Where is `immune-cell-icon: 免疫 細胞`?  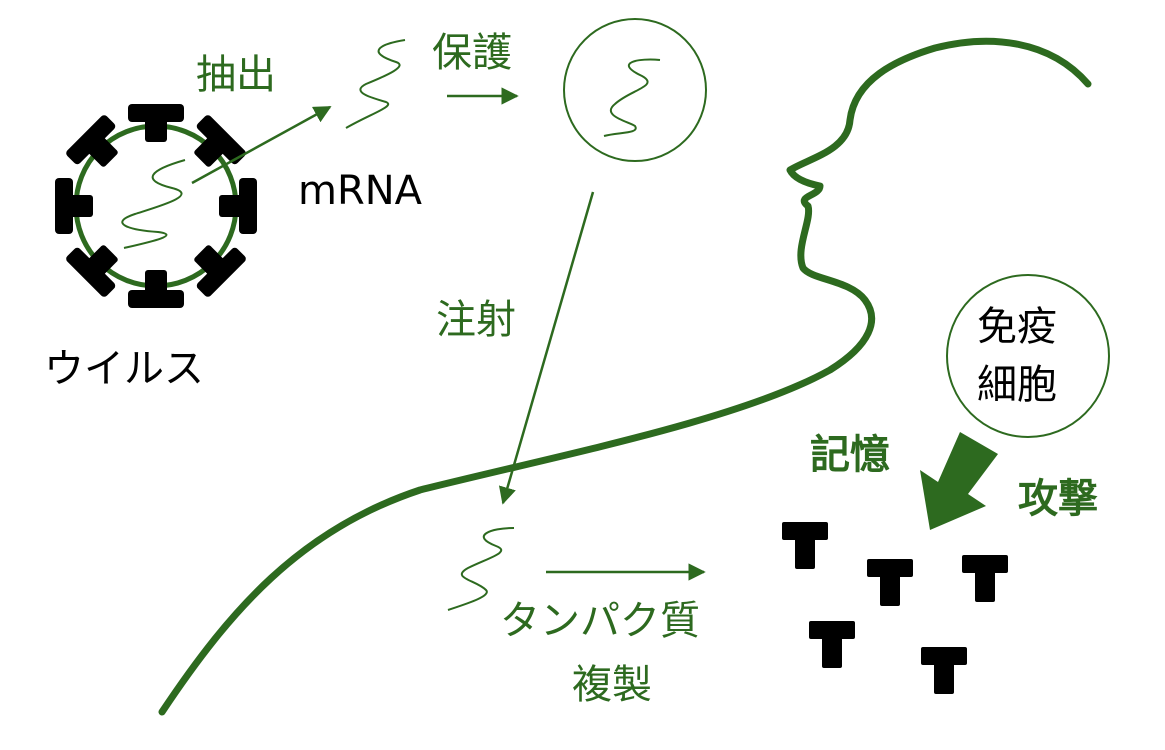 immune-cell-icon: 免疫 細胞 is located at coordinates (1028, 356).